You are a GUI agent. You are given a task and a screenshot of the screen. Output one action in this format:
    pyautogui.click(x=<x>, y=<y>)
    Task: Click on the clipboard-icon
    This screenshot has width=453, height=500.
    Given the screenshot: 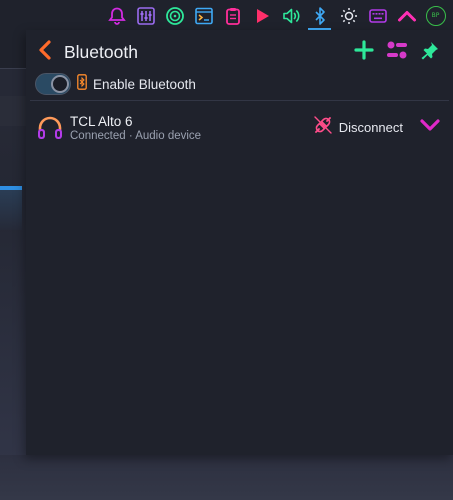 What is the action you would take?
    pyautogui.click(x=232, y=15)
    